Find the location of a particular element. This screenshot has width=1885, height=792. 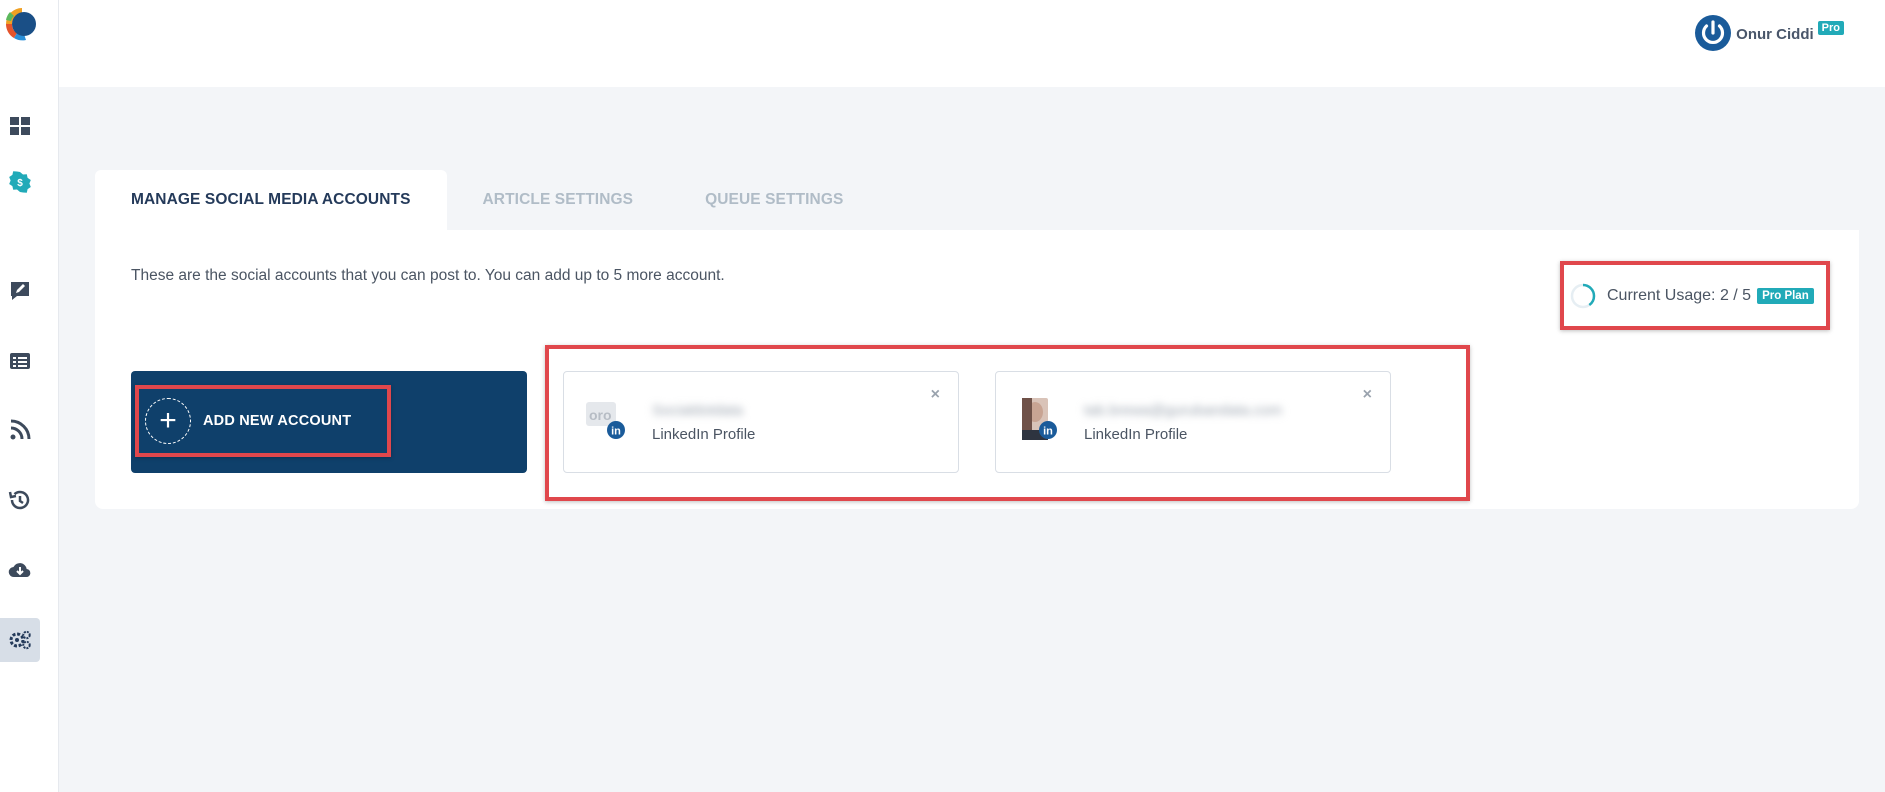

sidebar-item-billing: $ is located at coordinates (20, 182).